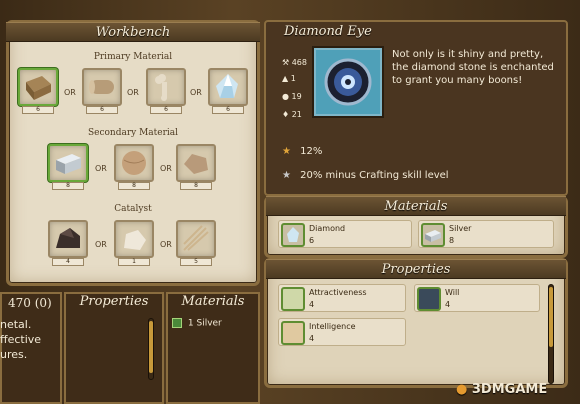 The height and width of the screenshot is (404, 580). Describe the element at coordinates (101, 87) in the screenshot. I see `log-icon` at that location.